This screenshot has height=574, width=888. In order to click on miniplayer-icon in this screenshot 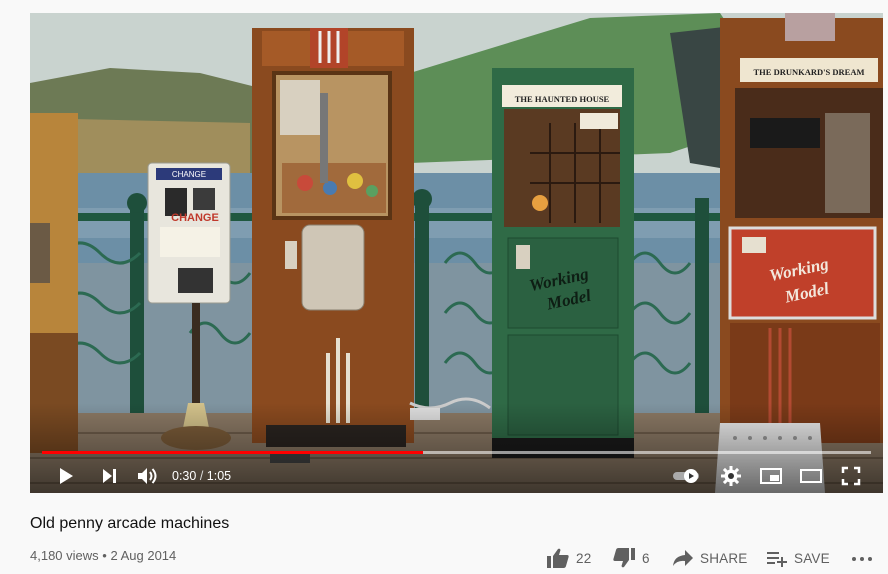, I will do `click(771, 476)`.